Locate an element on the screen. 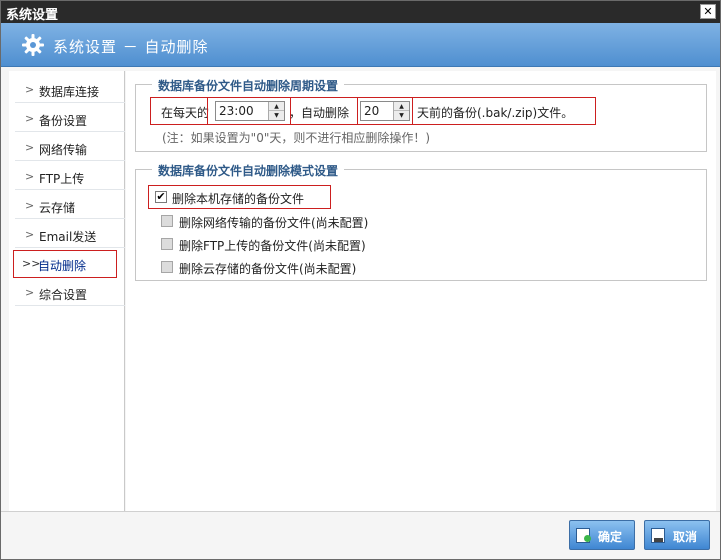  sidebar-item-general-settings: > 综合设置 is located at coordinates (70, 293).